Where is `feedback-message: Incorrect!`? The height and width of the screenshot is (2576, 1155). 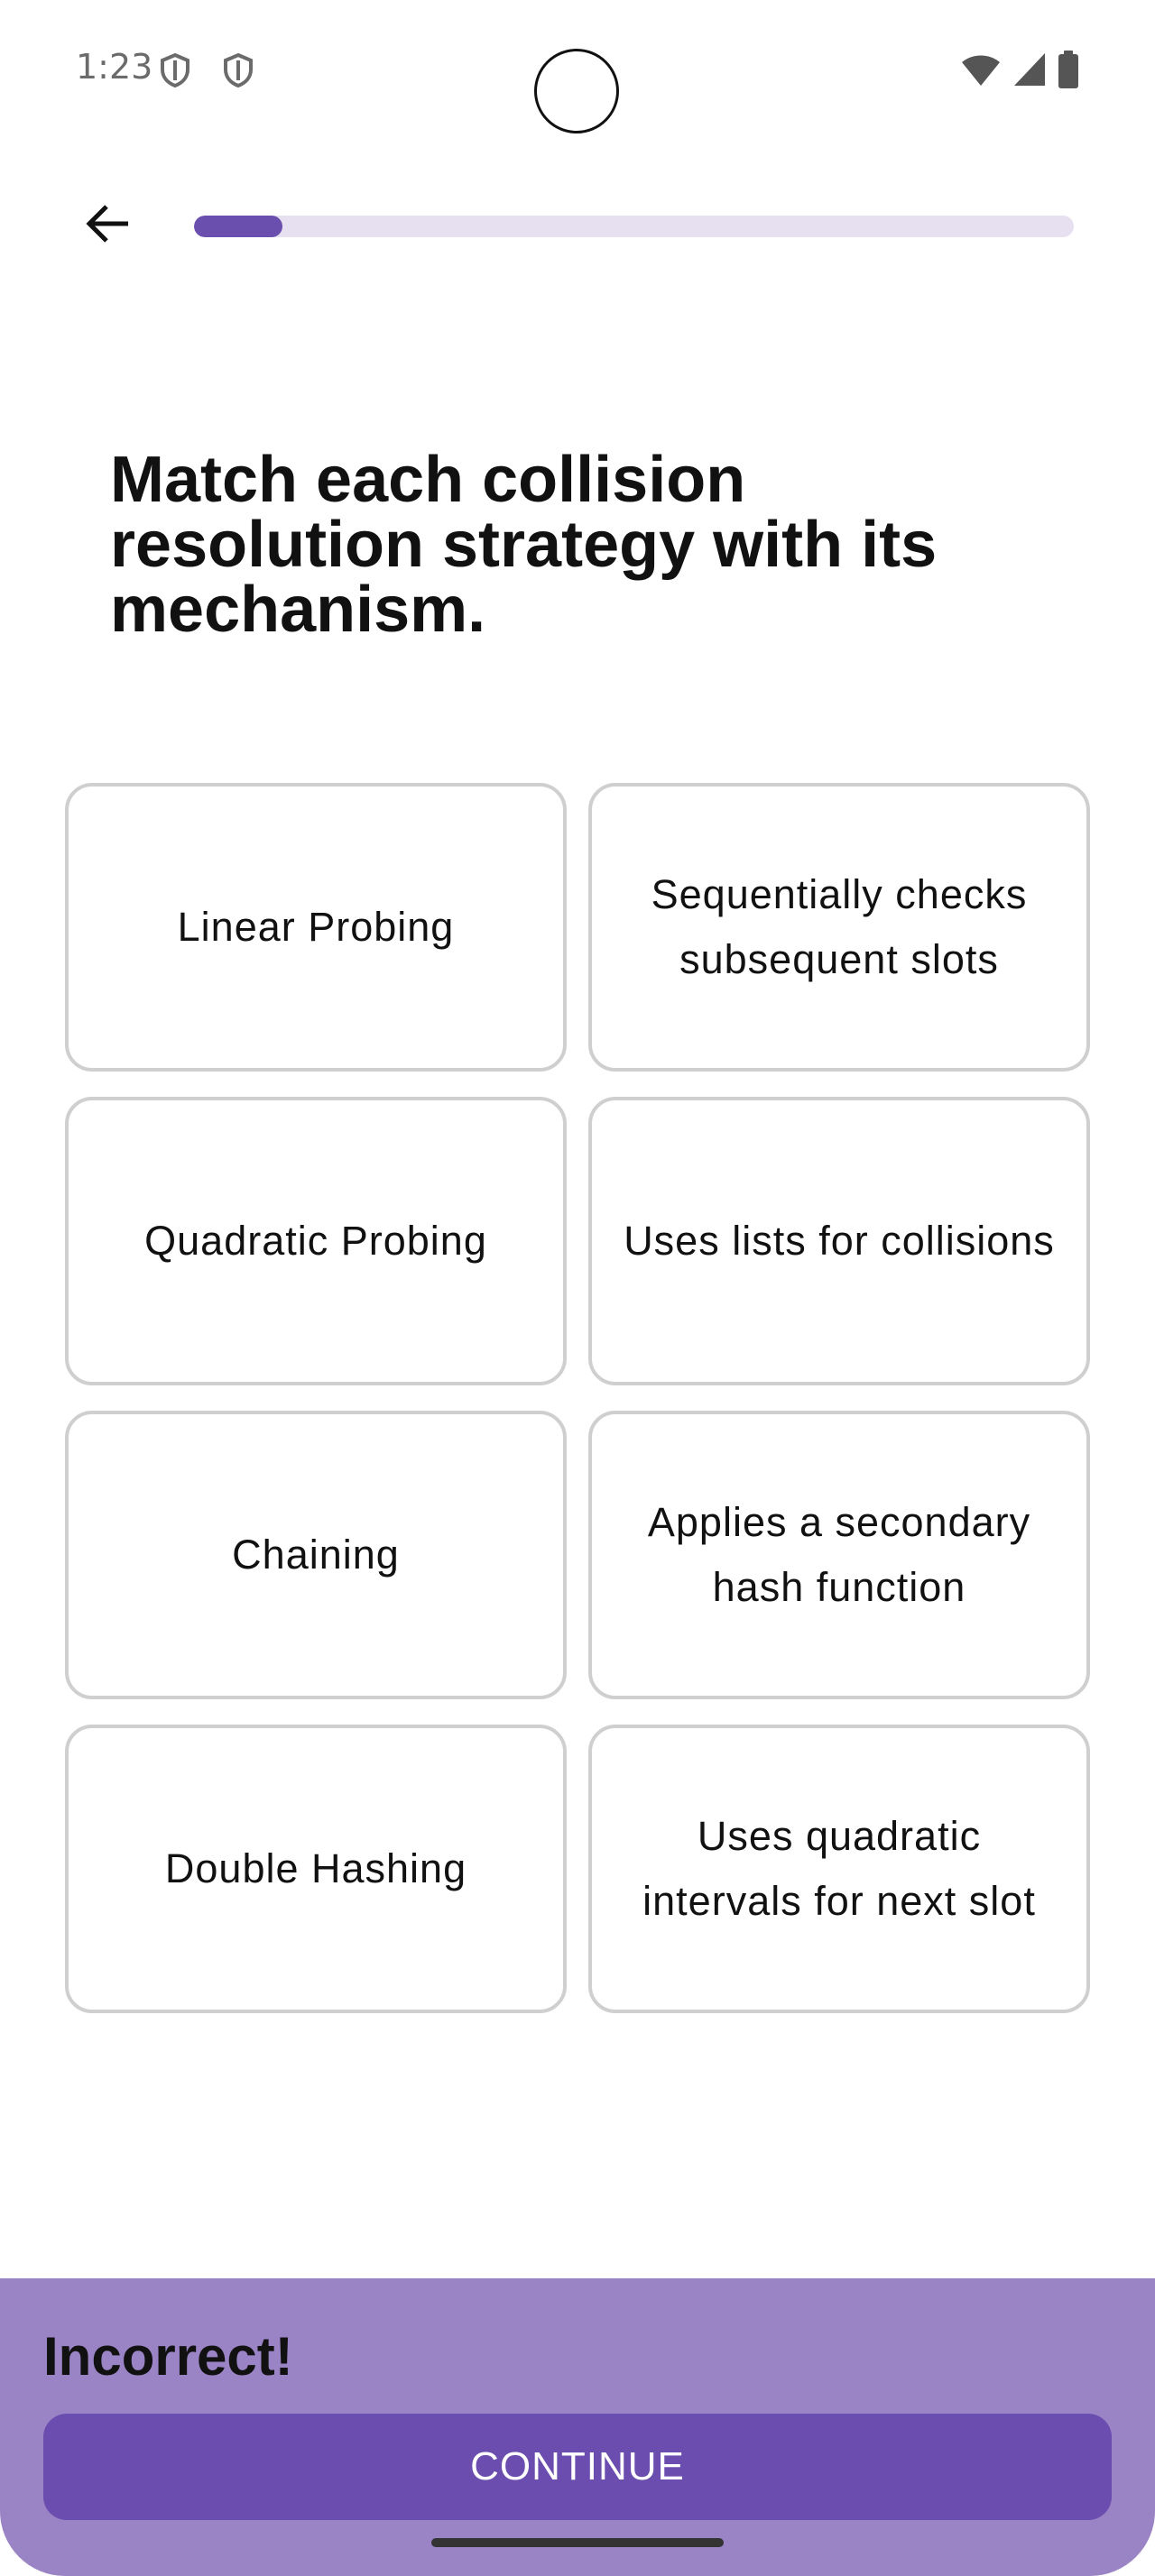 feedback-message: Incorrect! is located at coordinates (168, 2356).